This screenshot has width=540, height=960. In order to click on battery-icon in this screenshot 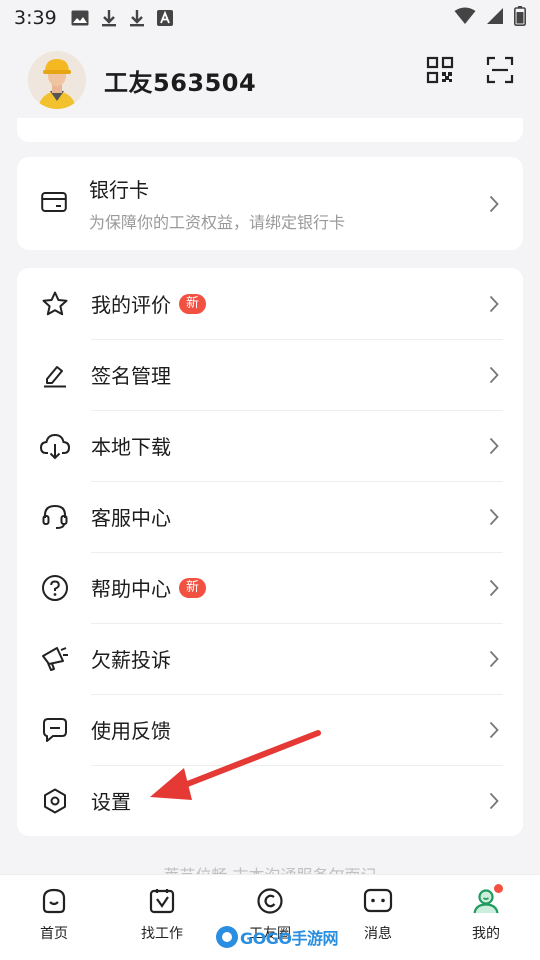, I will do `click(520, 18)`.